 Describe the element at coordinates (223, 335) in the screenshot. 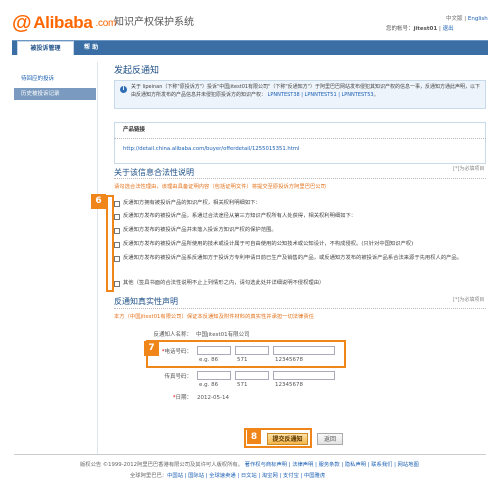

I see `sender-value: 中国jitest01有限公司` at that location.